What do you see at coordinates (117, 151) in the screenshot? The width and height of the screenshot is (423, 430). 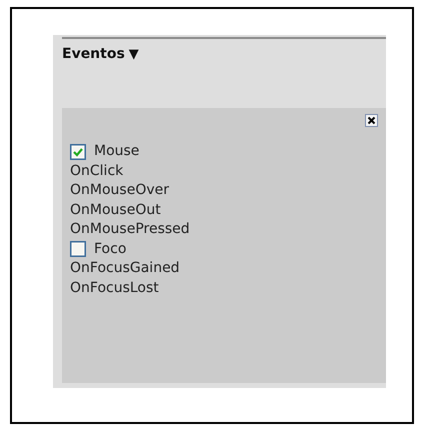 I see `group-label: Mouse` at bounding box center [117, 151].